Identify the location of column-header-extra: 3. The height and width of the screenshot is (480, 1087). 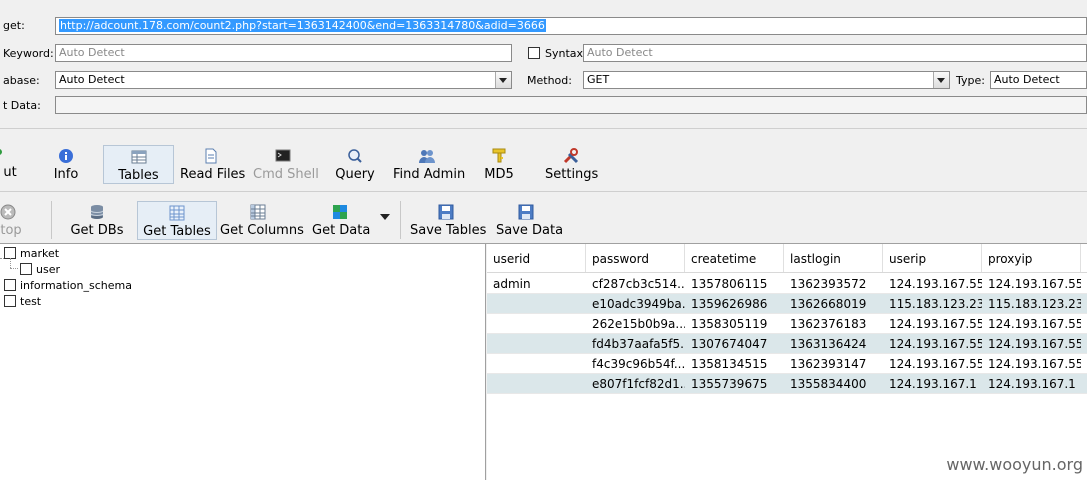
(1084, 258).